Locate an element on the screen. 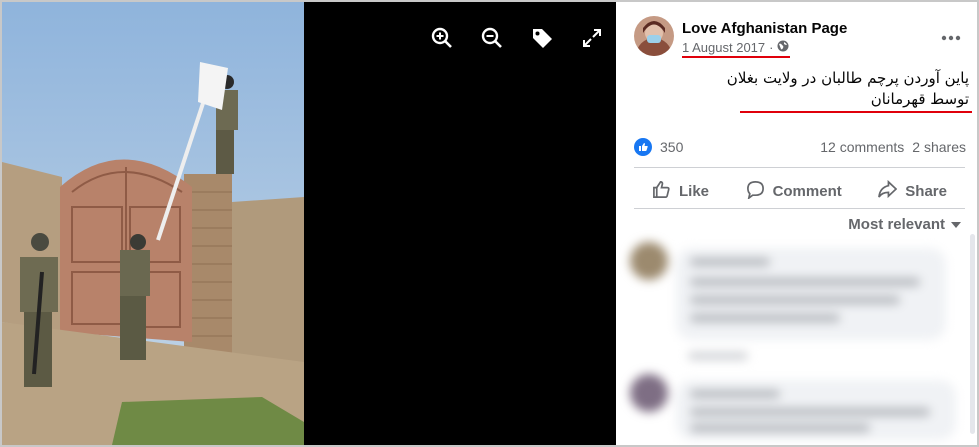 The height and width of the screenshot is (447, 979). author-avatar is located at coordinates (654, 36).